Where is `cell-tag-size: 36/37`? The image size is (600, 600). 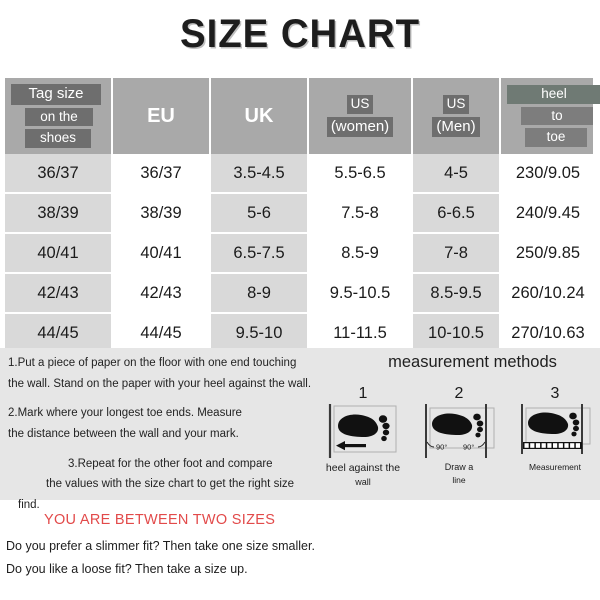 cell-tag-size: 36/37 is located at coordinates (59, 173).